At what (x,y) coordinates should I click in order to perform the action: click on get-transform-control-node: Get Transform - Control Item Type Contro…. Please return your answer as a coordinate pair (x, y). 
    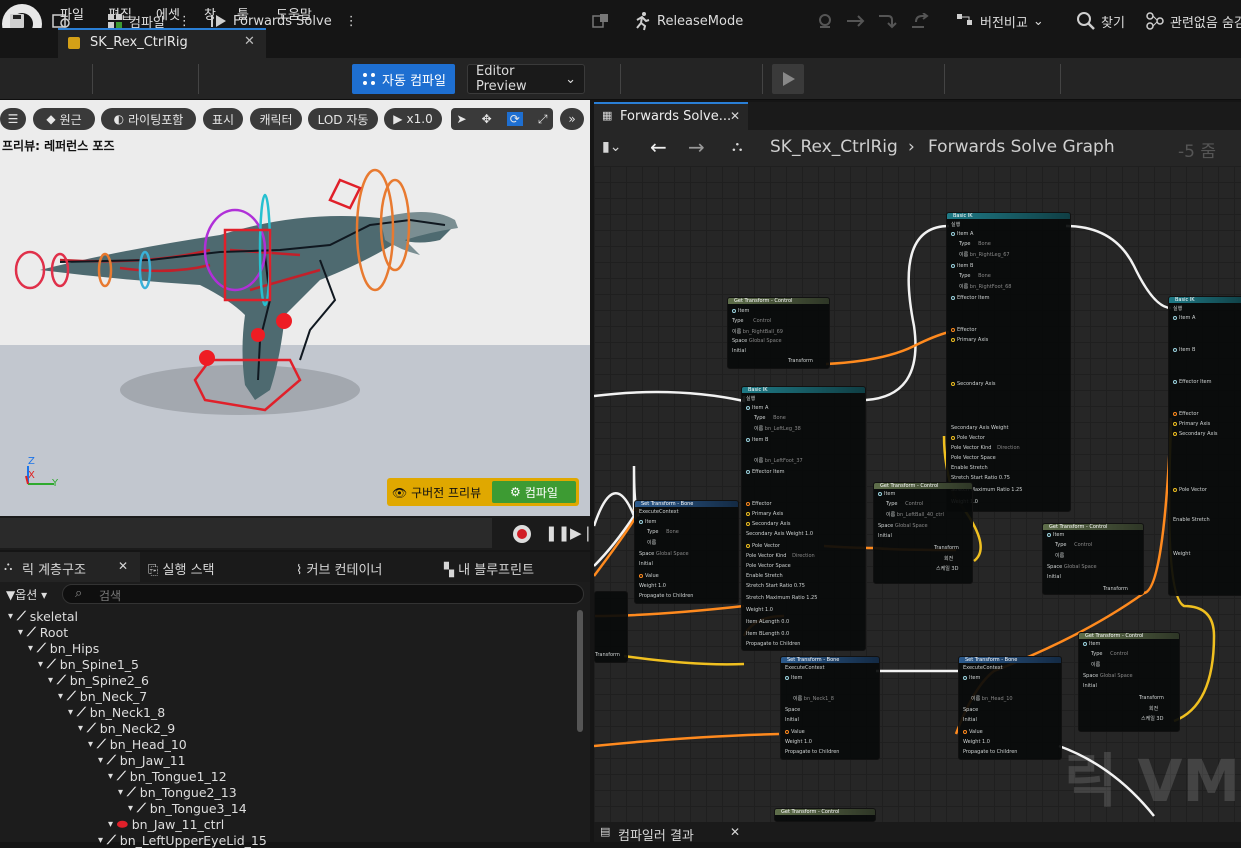
    Looking at the image, I should click on (778, 333).